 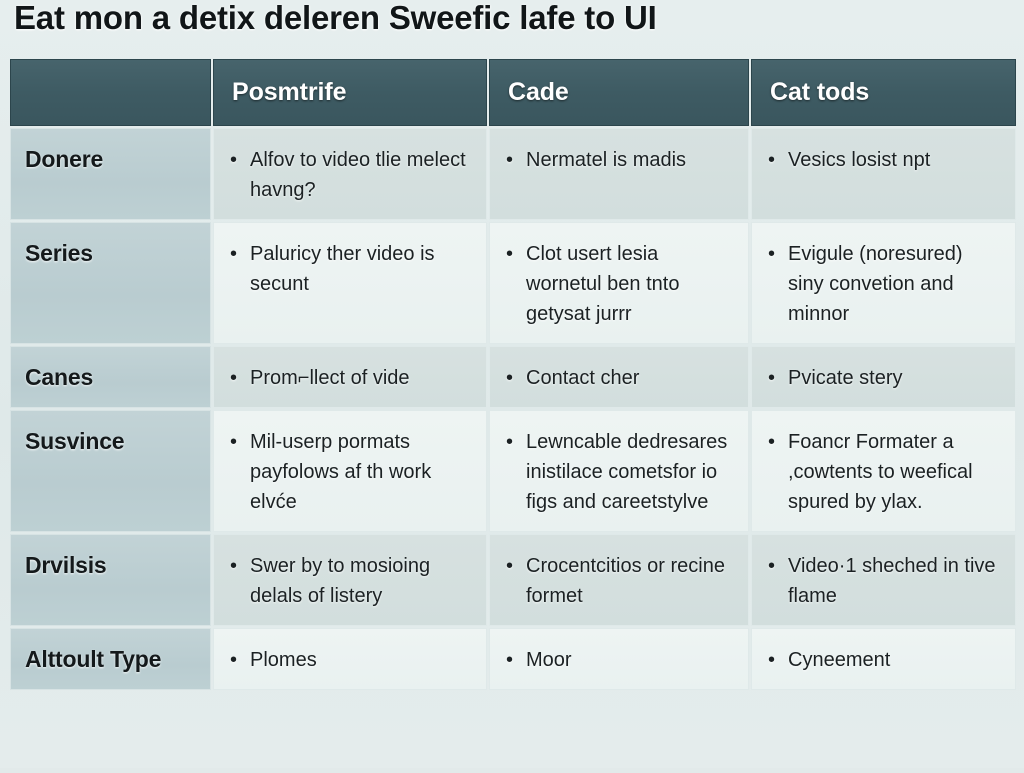 I want to click on table-cell-col2: Crocentcitios or recine formet, so click(x=619, y=580).